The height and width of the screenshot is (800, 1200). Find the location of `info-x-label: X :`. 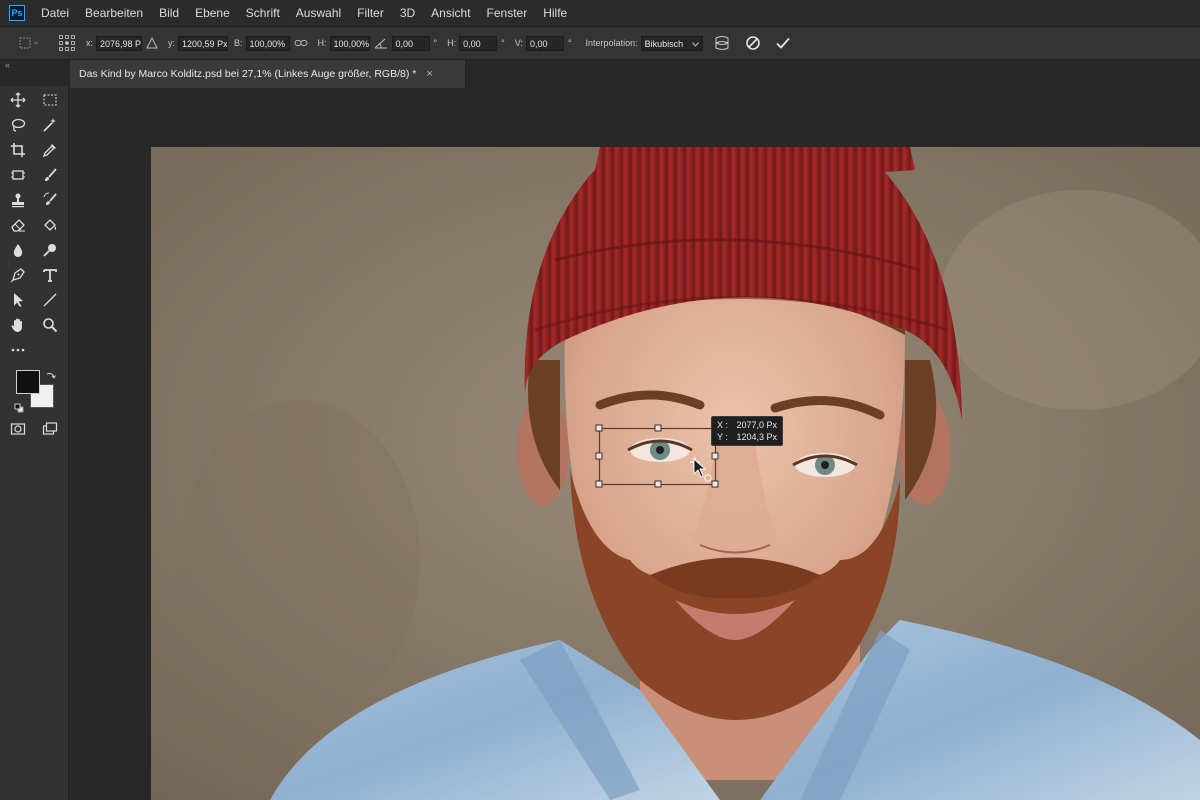

info-x-label: X : is located at coordinates (723, 425).